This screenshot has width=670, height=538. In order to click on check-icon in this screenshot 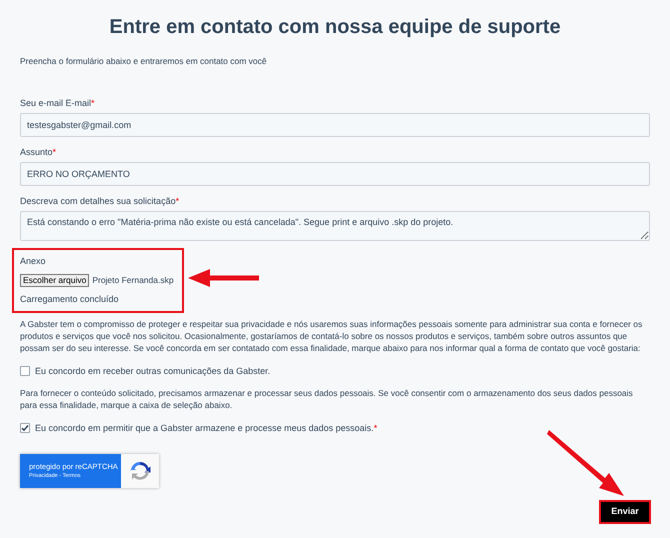, I will do `click(25, 428)`.